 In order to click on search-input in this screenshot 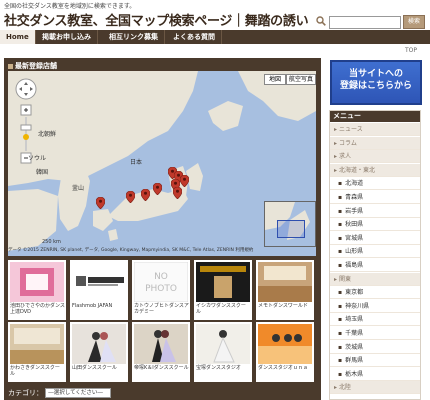, I will do `click(365, 22)`.